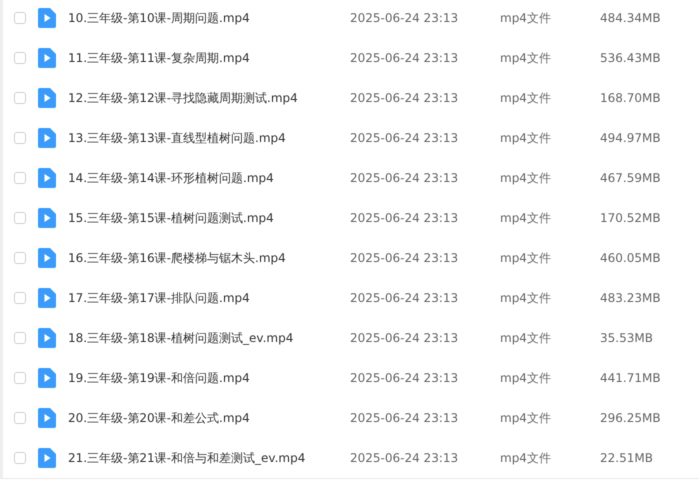  I want to click on file-size: 296.25MB, so click(630, 418).